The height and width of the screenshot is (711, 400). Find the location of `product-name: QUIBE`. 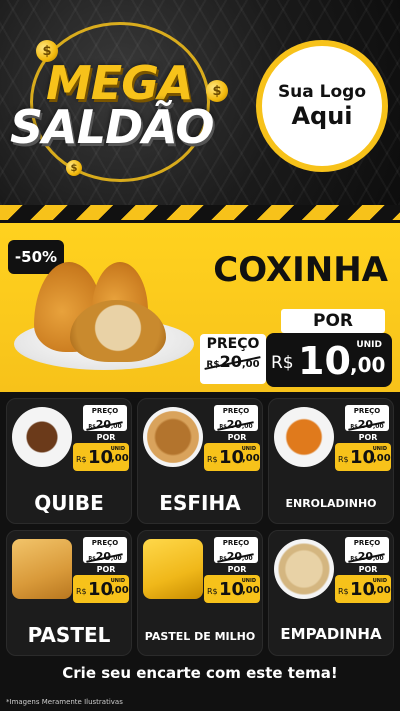

product-name: QUIBE is located at coordinates (69, 503).